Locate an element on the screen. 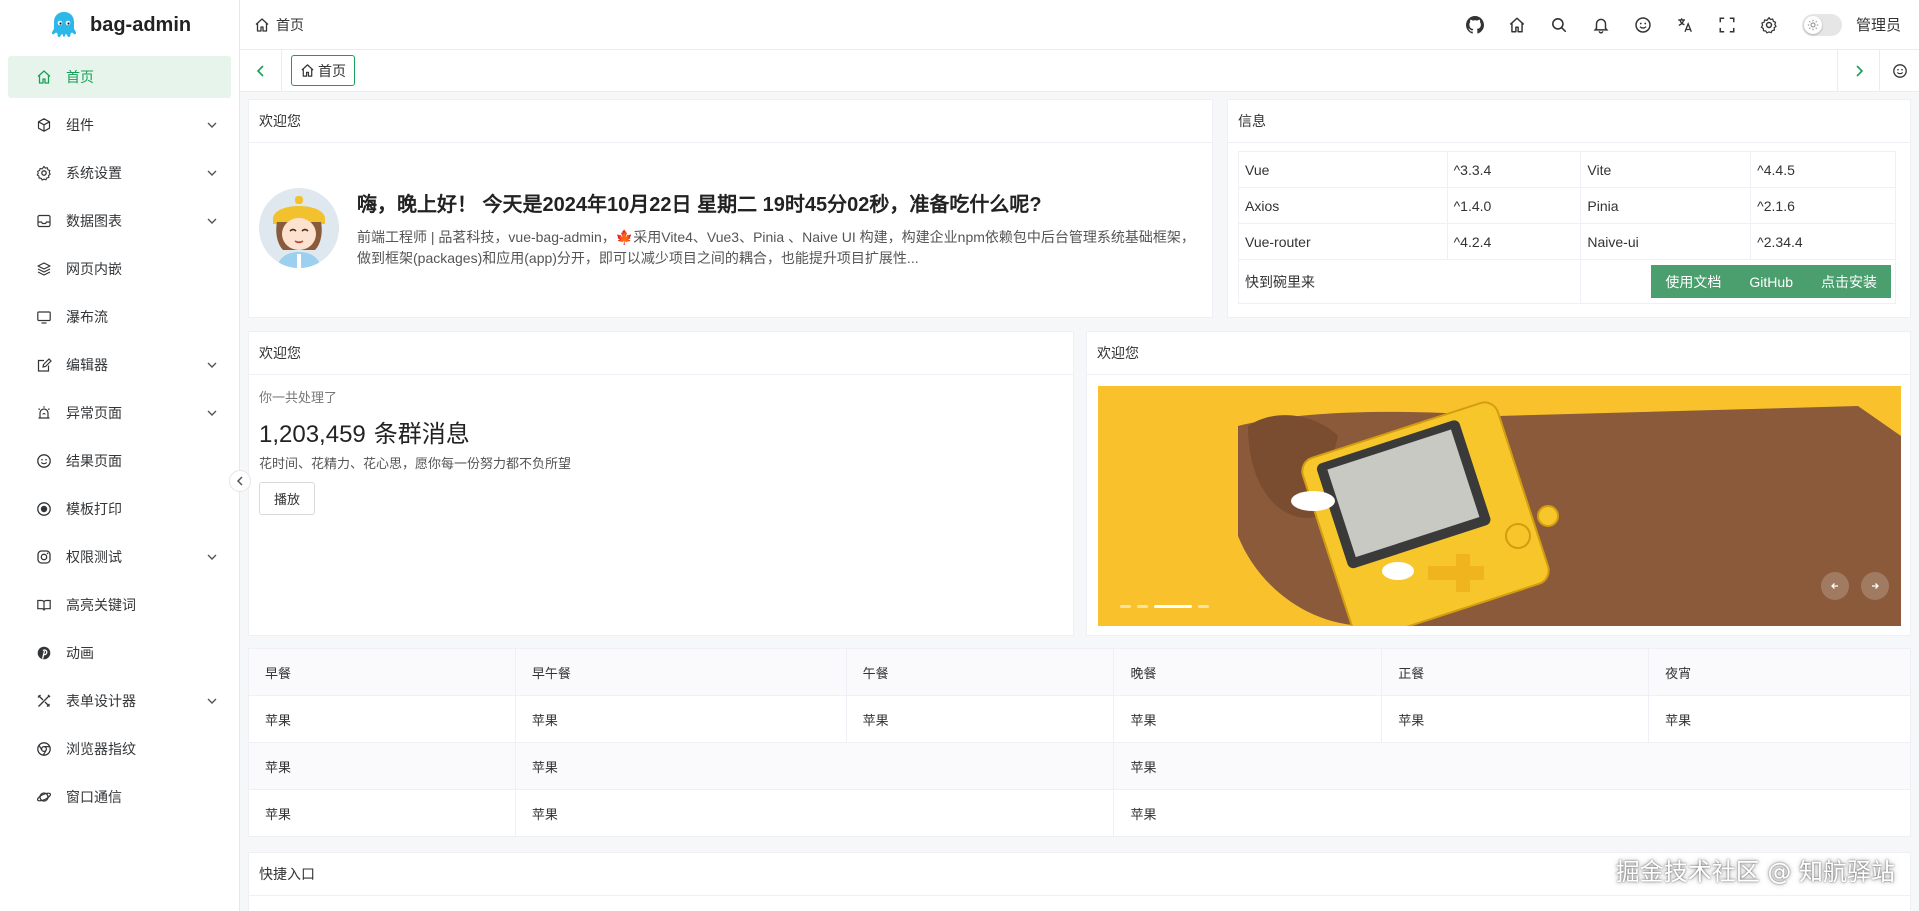  carousel-prev-button is located at coordinates (1835, 586).